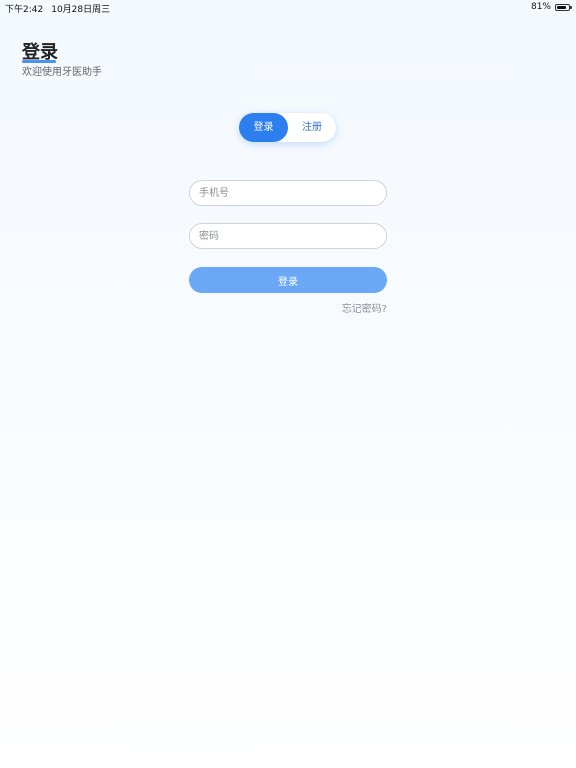 The width and height of the screenshot is (576, 768). What do you see at coordinates (62, 72) in the screenshot?
I see `page-subtitle: 欢迎使用牙医助手` at bounding box center [62, 72].